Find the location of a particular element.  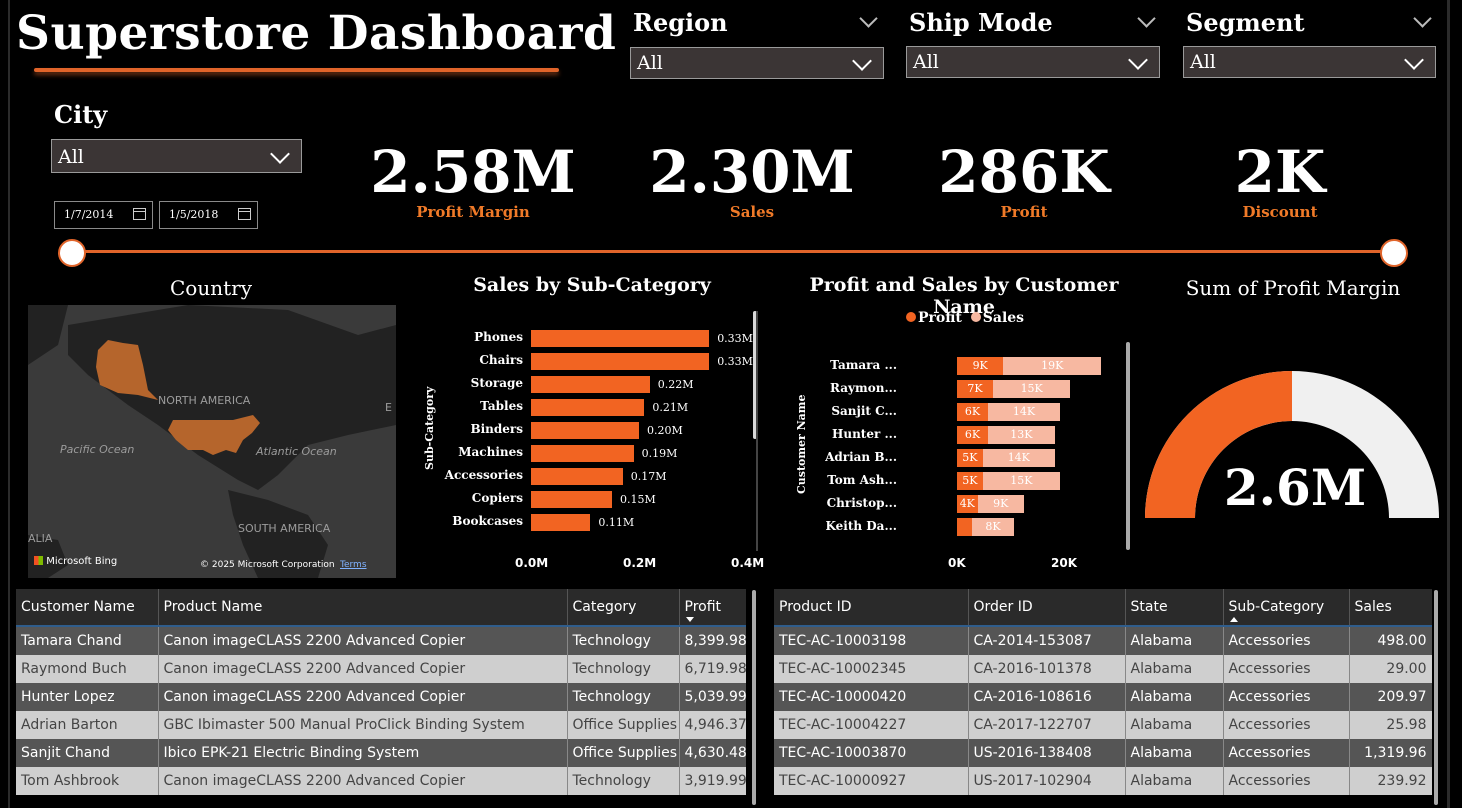

sales-bar: 8K is located at coordinates (993, 527).